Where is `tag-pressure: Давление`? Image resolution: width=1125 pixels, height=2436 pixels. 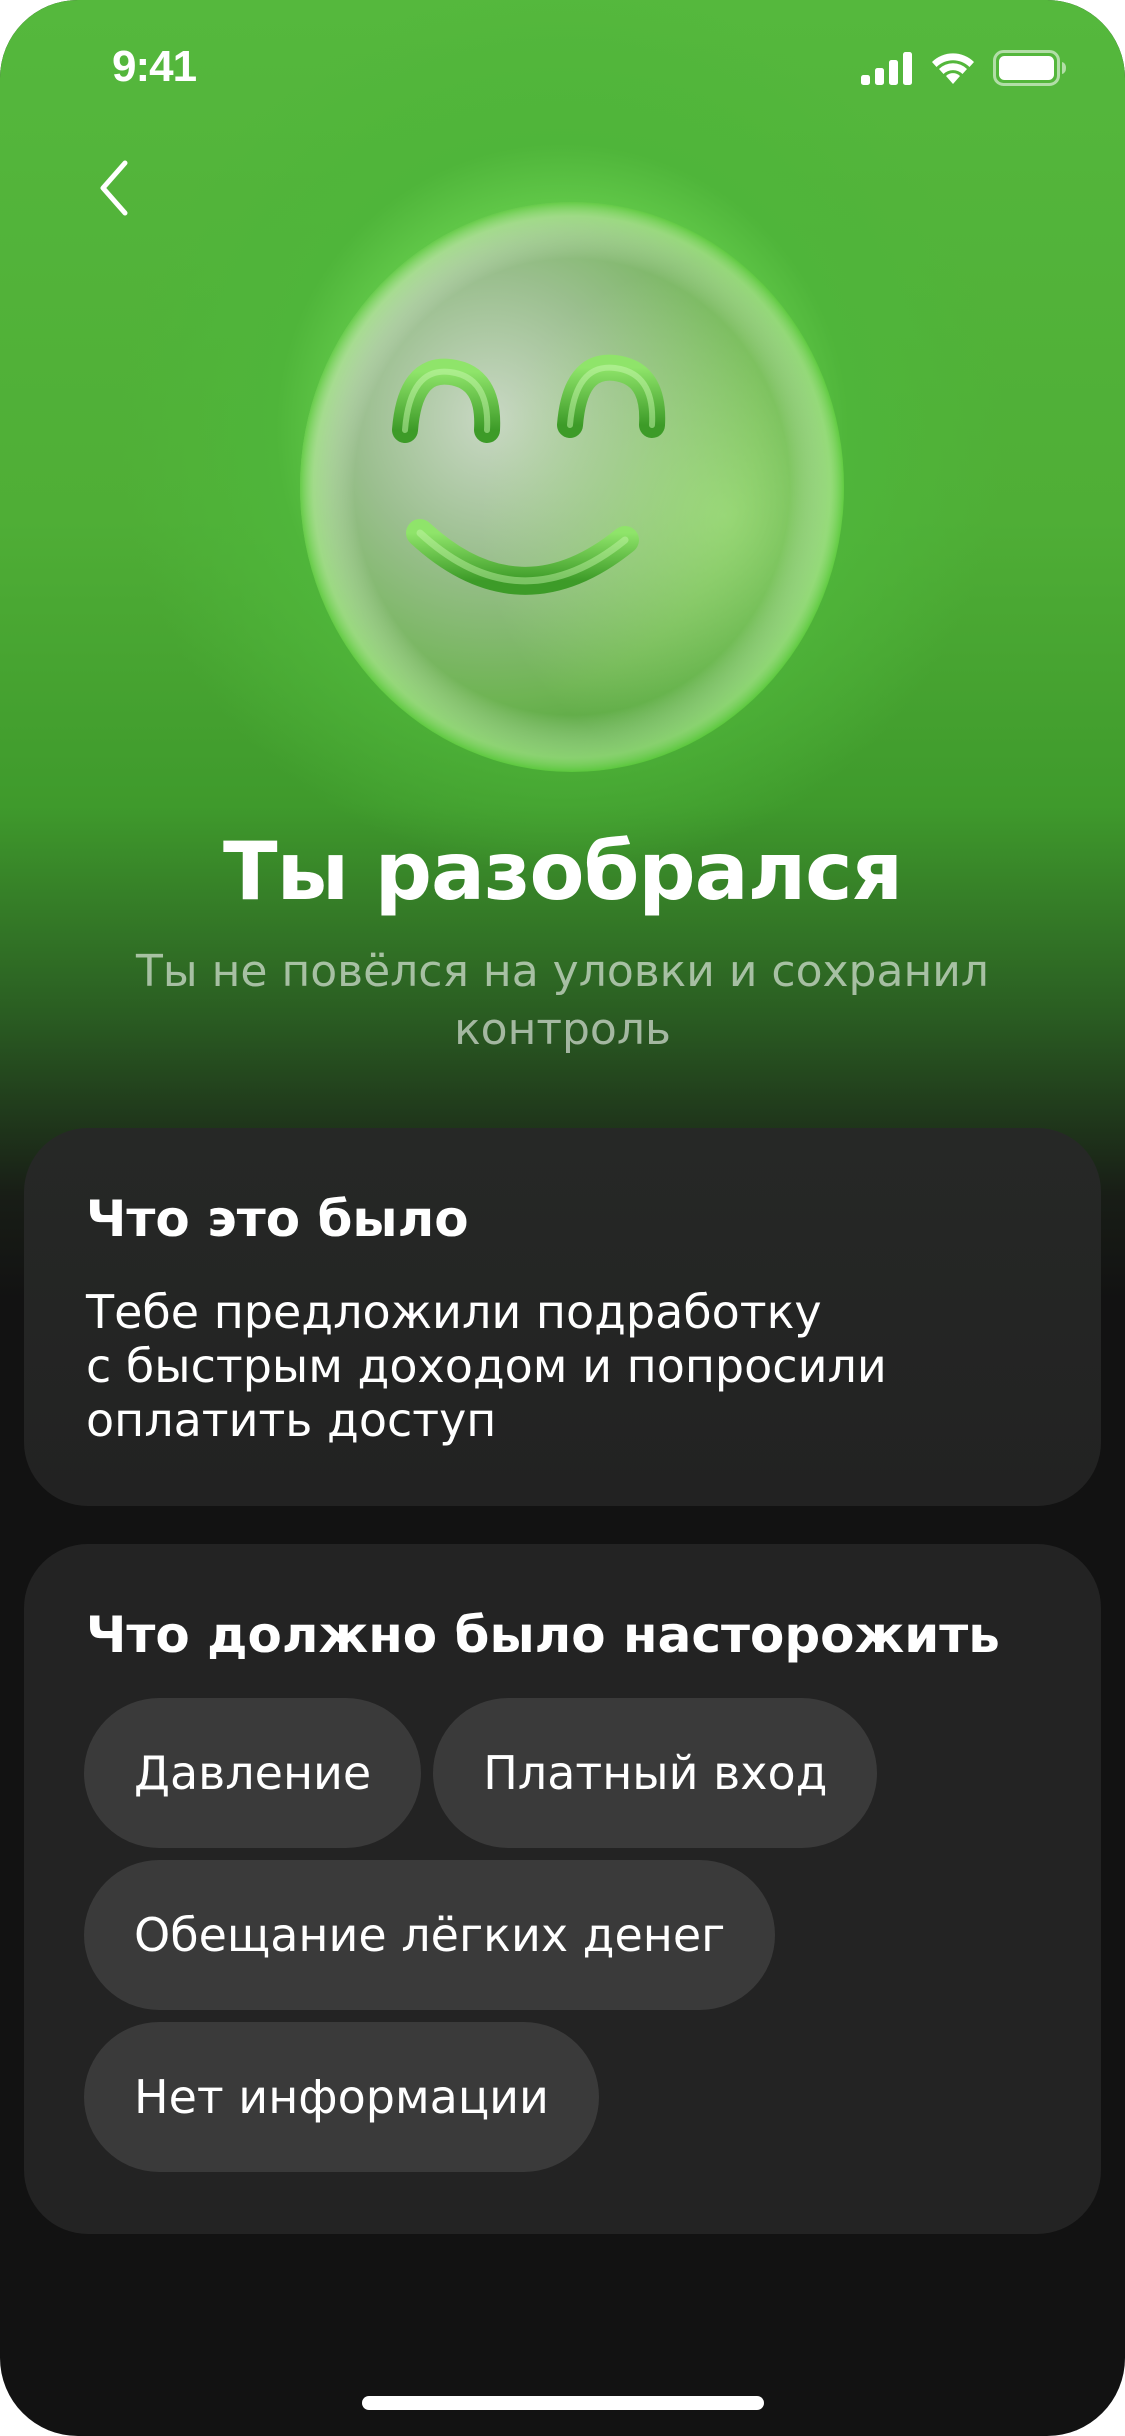
tag-pressure: Давление is located at coordinates (253, 1773).